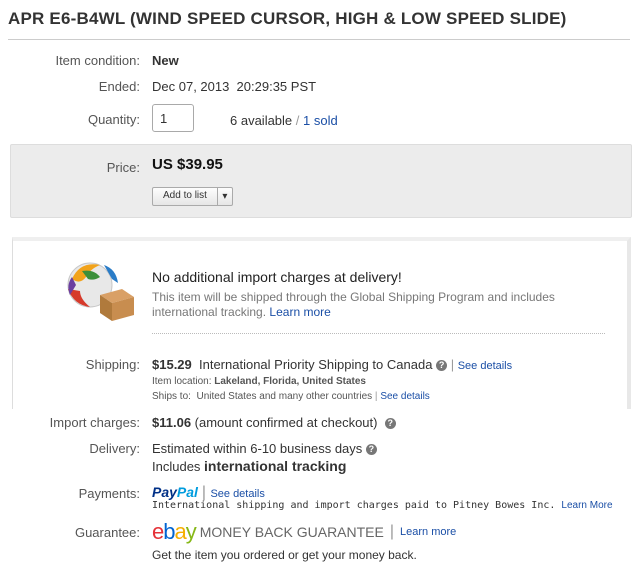 Image resolution: width=635 pixels, height=568 pixels. What do you see at coordinates (275, 466) in the screenshot?
I see `delivery-tracking: international tracking` at bounding box center [275, 466].